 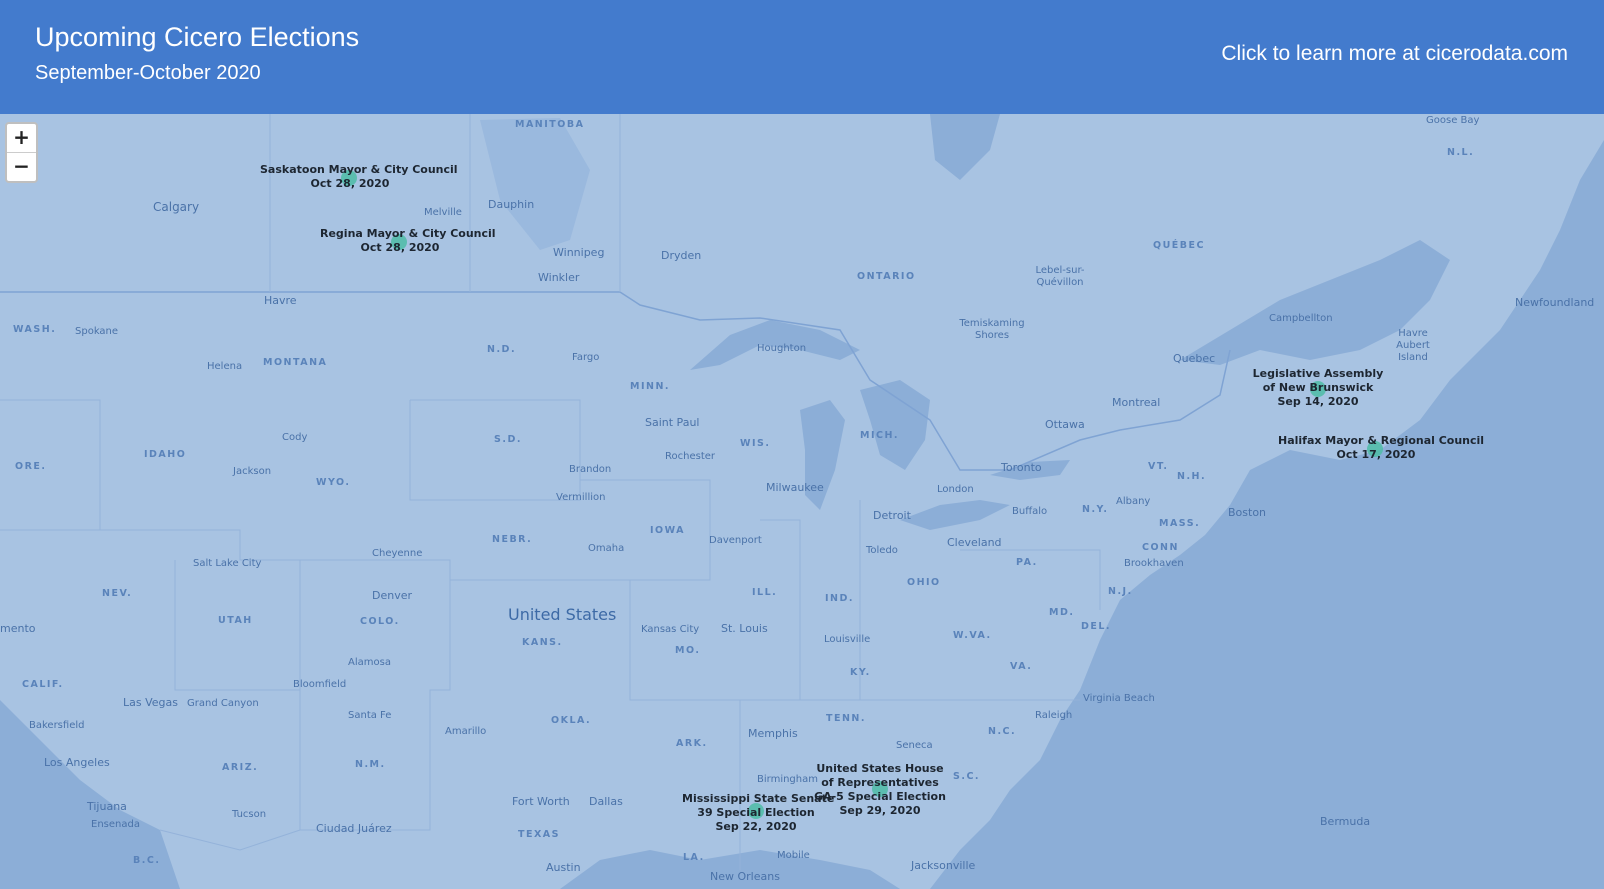 I want to click on place-label: MINN., so click(x=650, y=386).